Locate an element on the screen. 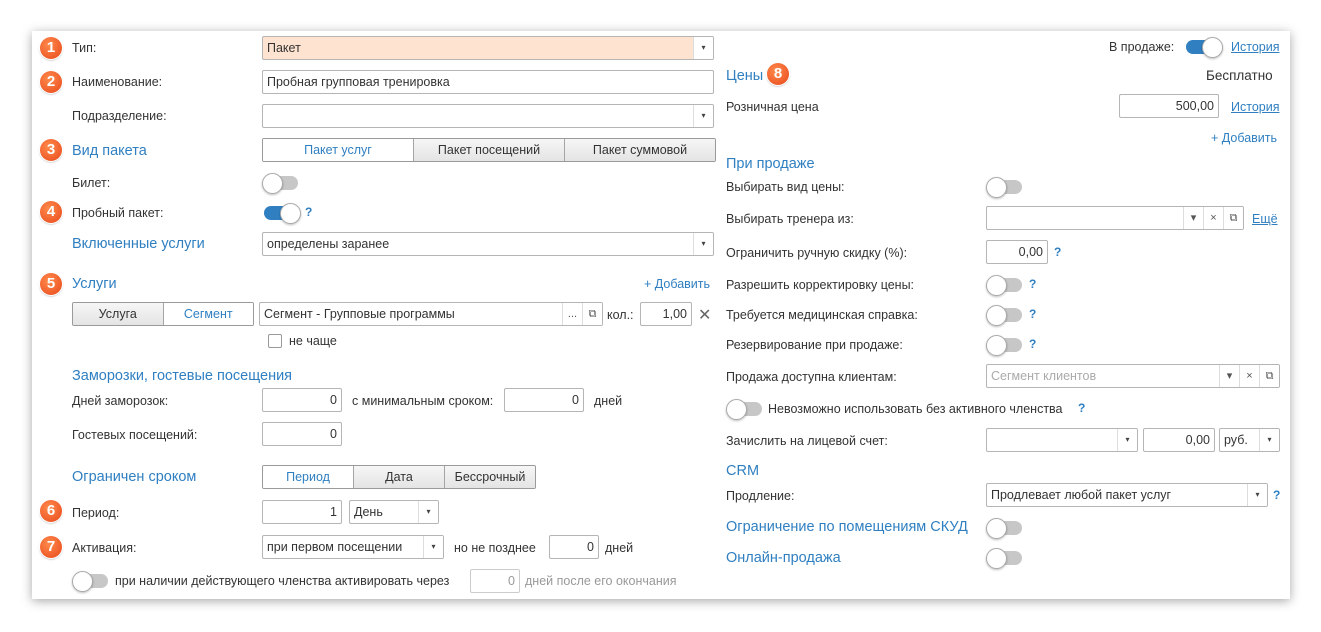 The image size is (1321, 632). badge-5: 5 is located at coordinates (51, 284).